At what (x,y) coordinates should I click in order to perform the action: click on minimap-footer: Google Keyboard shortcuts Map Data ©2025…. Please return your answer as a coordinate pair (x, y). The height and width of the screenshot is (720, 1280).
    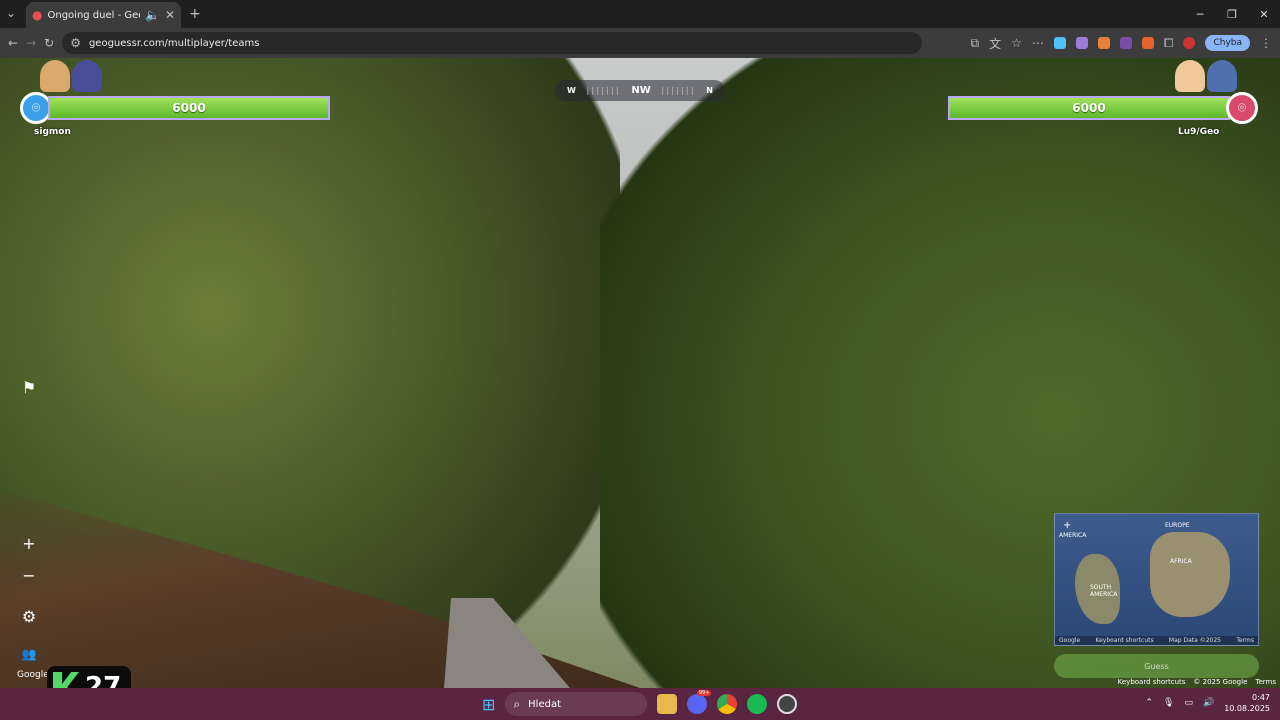
    Looking at the image, I should click on (1156, 640).